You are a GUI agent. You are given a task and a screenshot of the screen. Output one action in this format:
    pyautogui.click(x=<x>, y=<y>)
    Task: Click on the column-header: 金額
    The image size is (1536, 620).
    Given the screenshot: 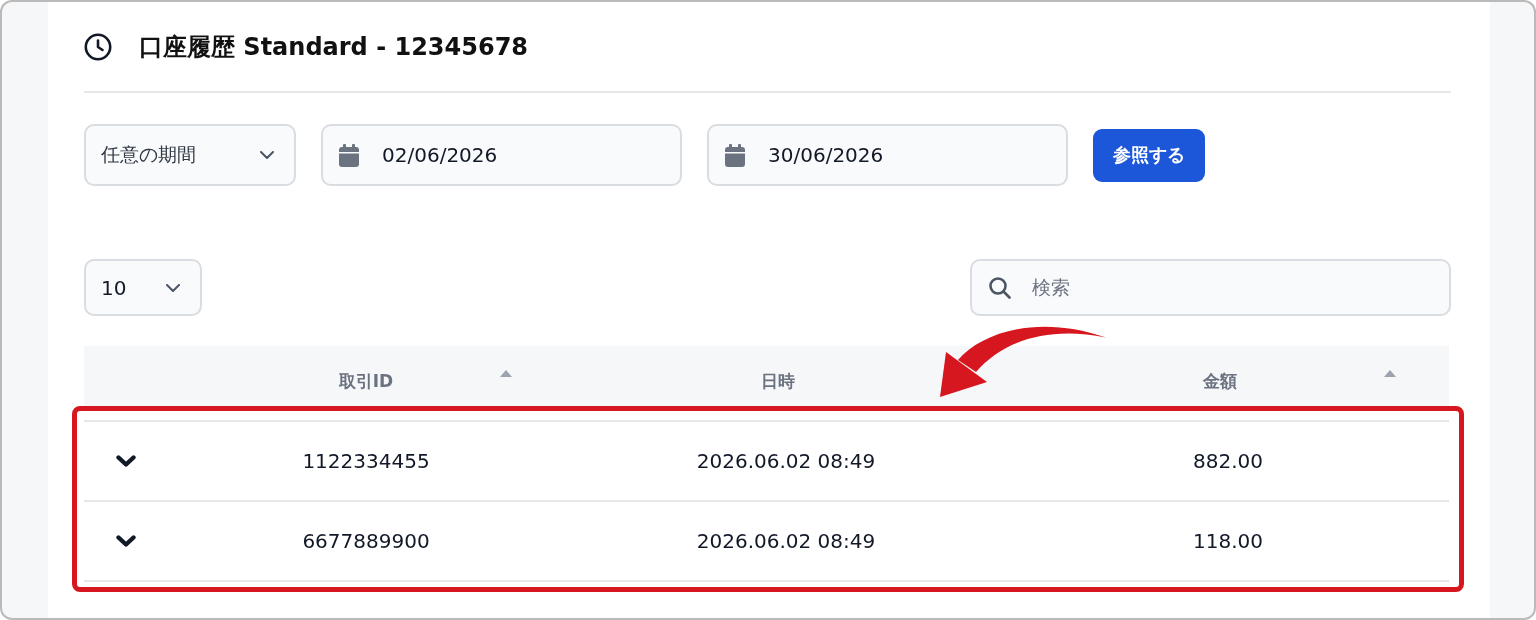 What is the action you would take?
    pyautogui.click(x=1220, y=381)
    